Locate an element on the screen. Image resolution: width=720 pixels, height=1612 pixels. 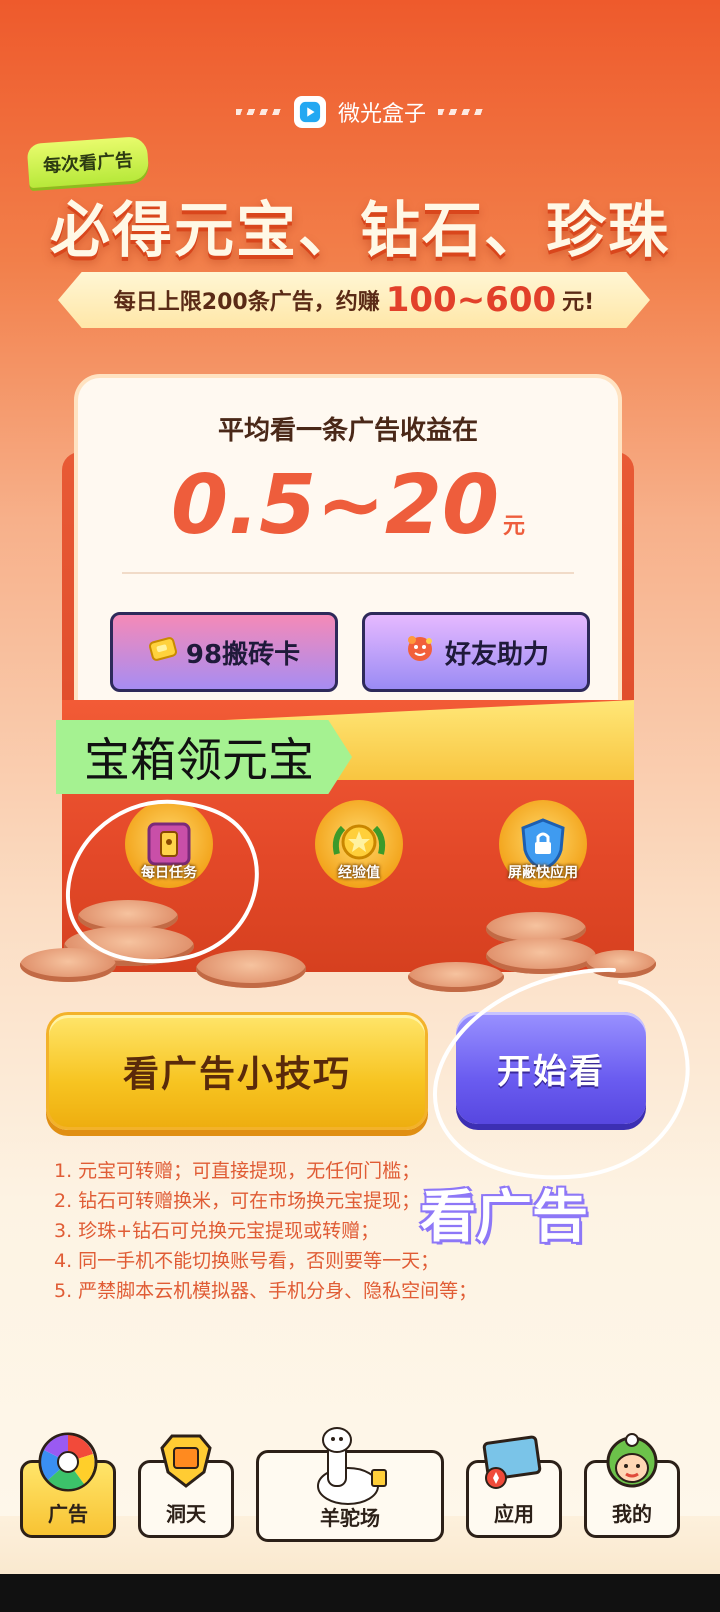
earnings-ribbon: 每日上限200条广告，约赚 100~600 元! is located at coordinates (354, 300).